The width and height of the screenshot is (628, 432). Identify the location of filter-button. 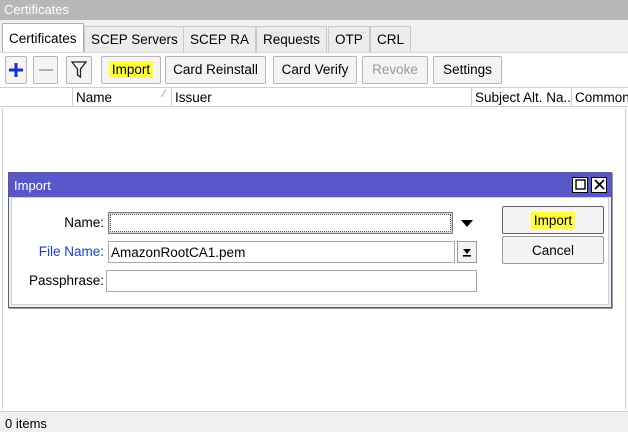
(79, 70).